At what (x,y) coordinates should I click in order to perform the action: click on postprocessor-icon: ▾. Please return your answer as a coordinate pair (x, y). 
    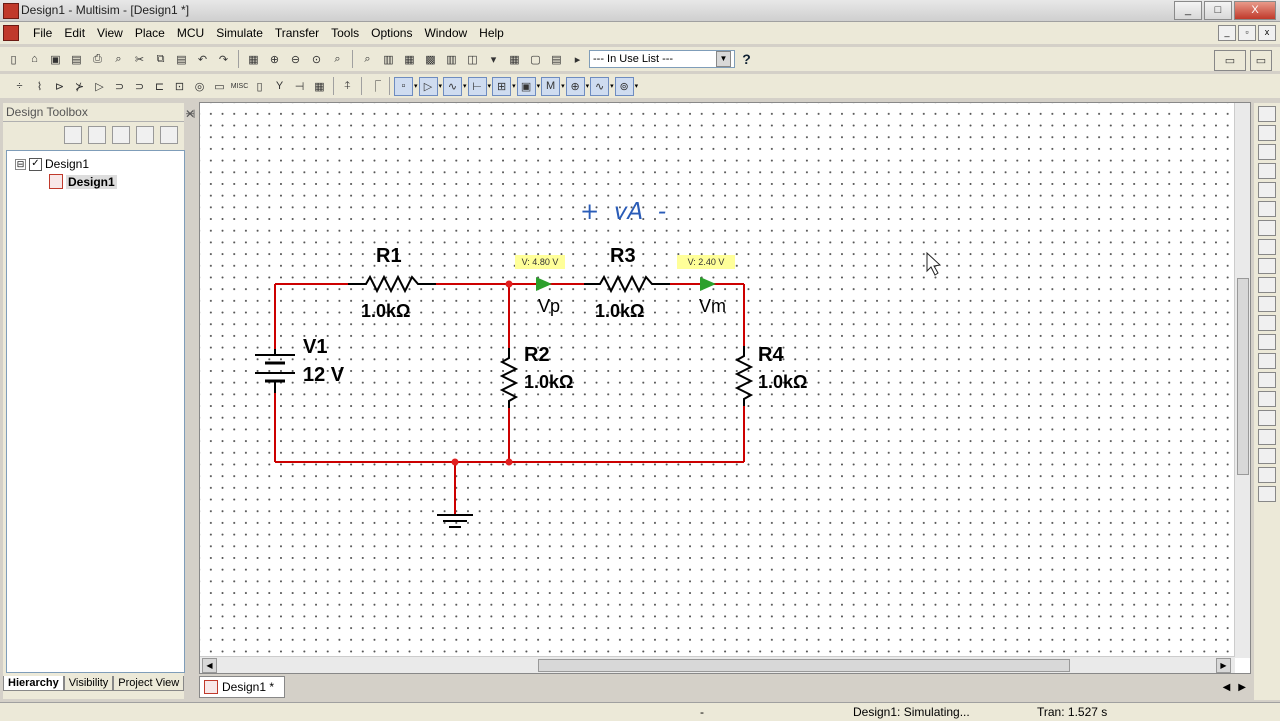
    Looking at the image, I should click on (493, 59).